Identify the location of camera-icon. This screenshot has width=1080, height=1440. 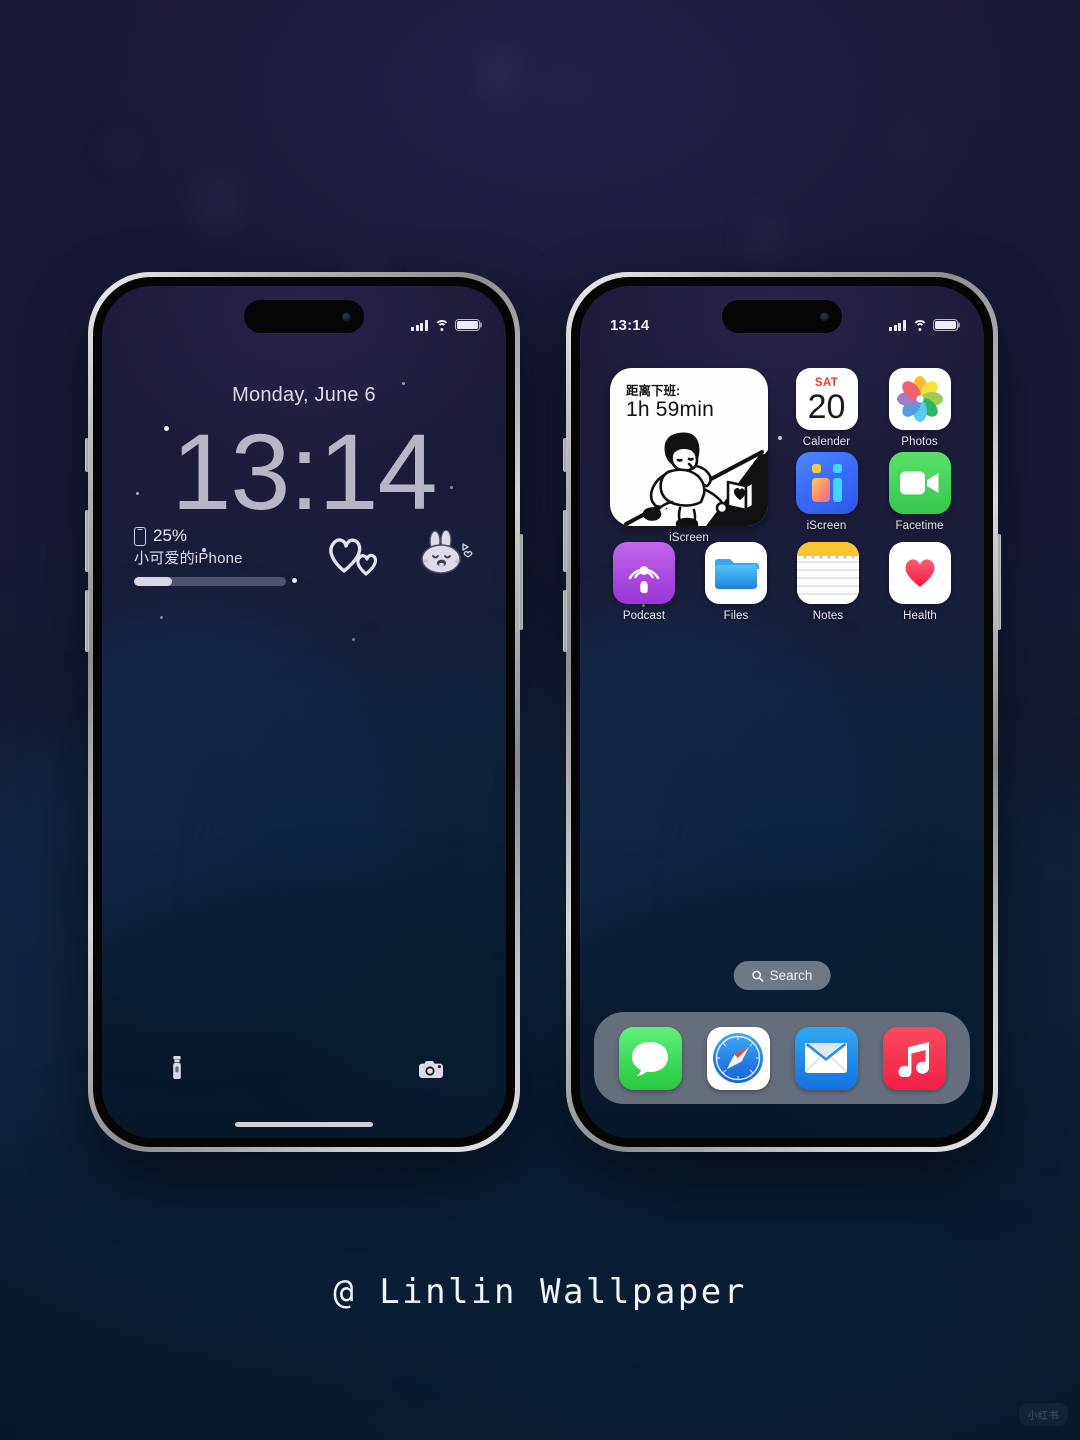
(431, 1069).